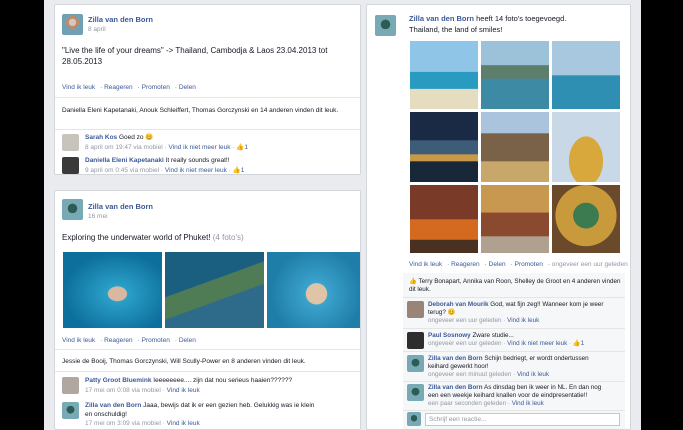 This screenshot has height=430, width=683. Describe the element at coordinates (590, 264) in the screenshot. I see `post-time: ongeveer een uur geleden` at that location.